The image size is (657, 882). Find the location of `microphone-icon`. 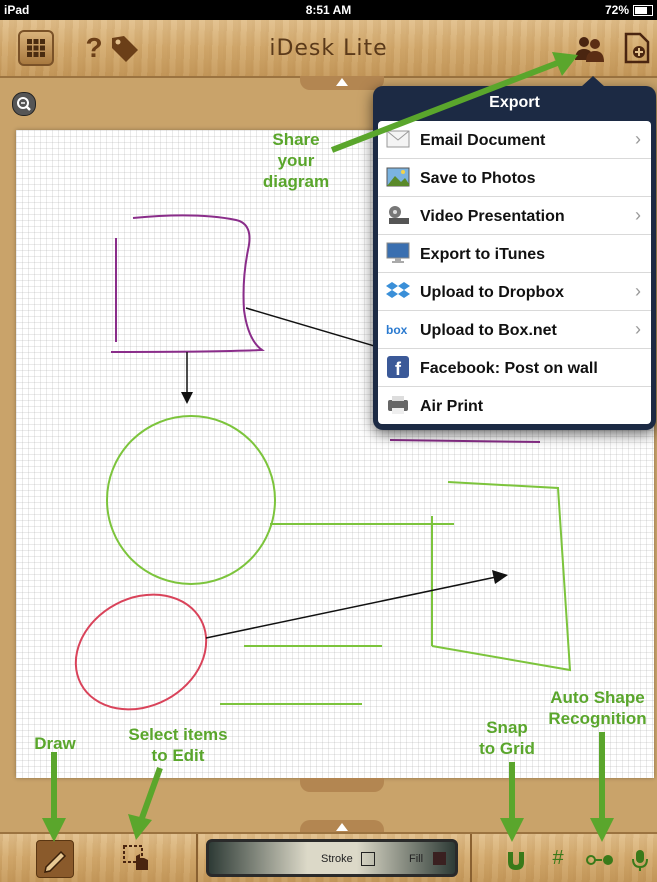

microphone-icon is located at coordinates (640, 858).